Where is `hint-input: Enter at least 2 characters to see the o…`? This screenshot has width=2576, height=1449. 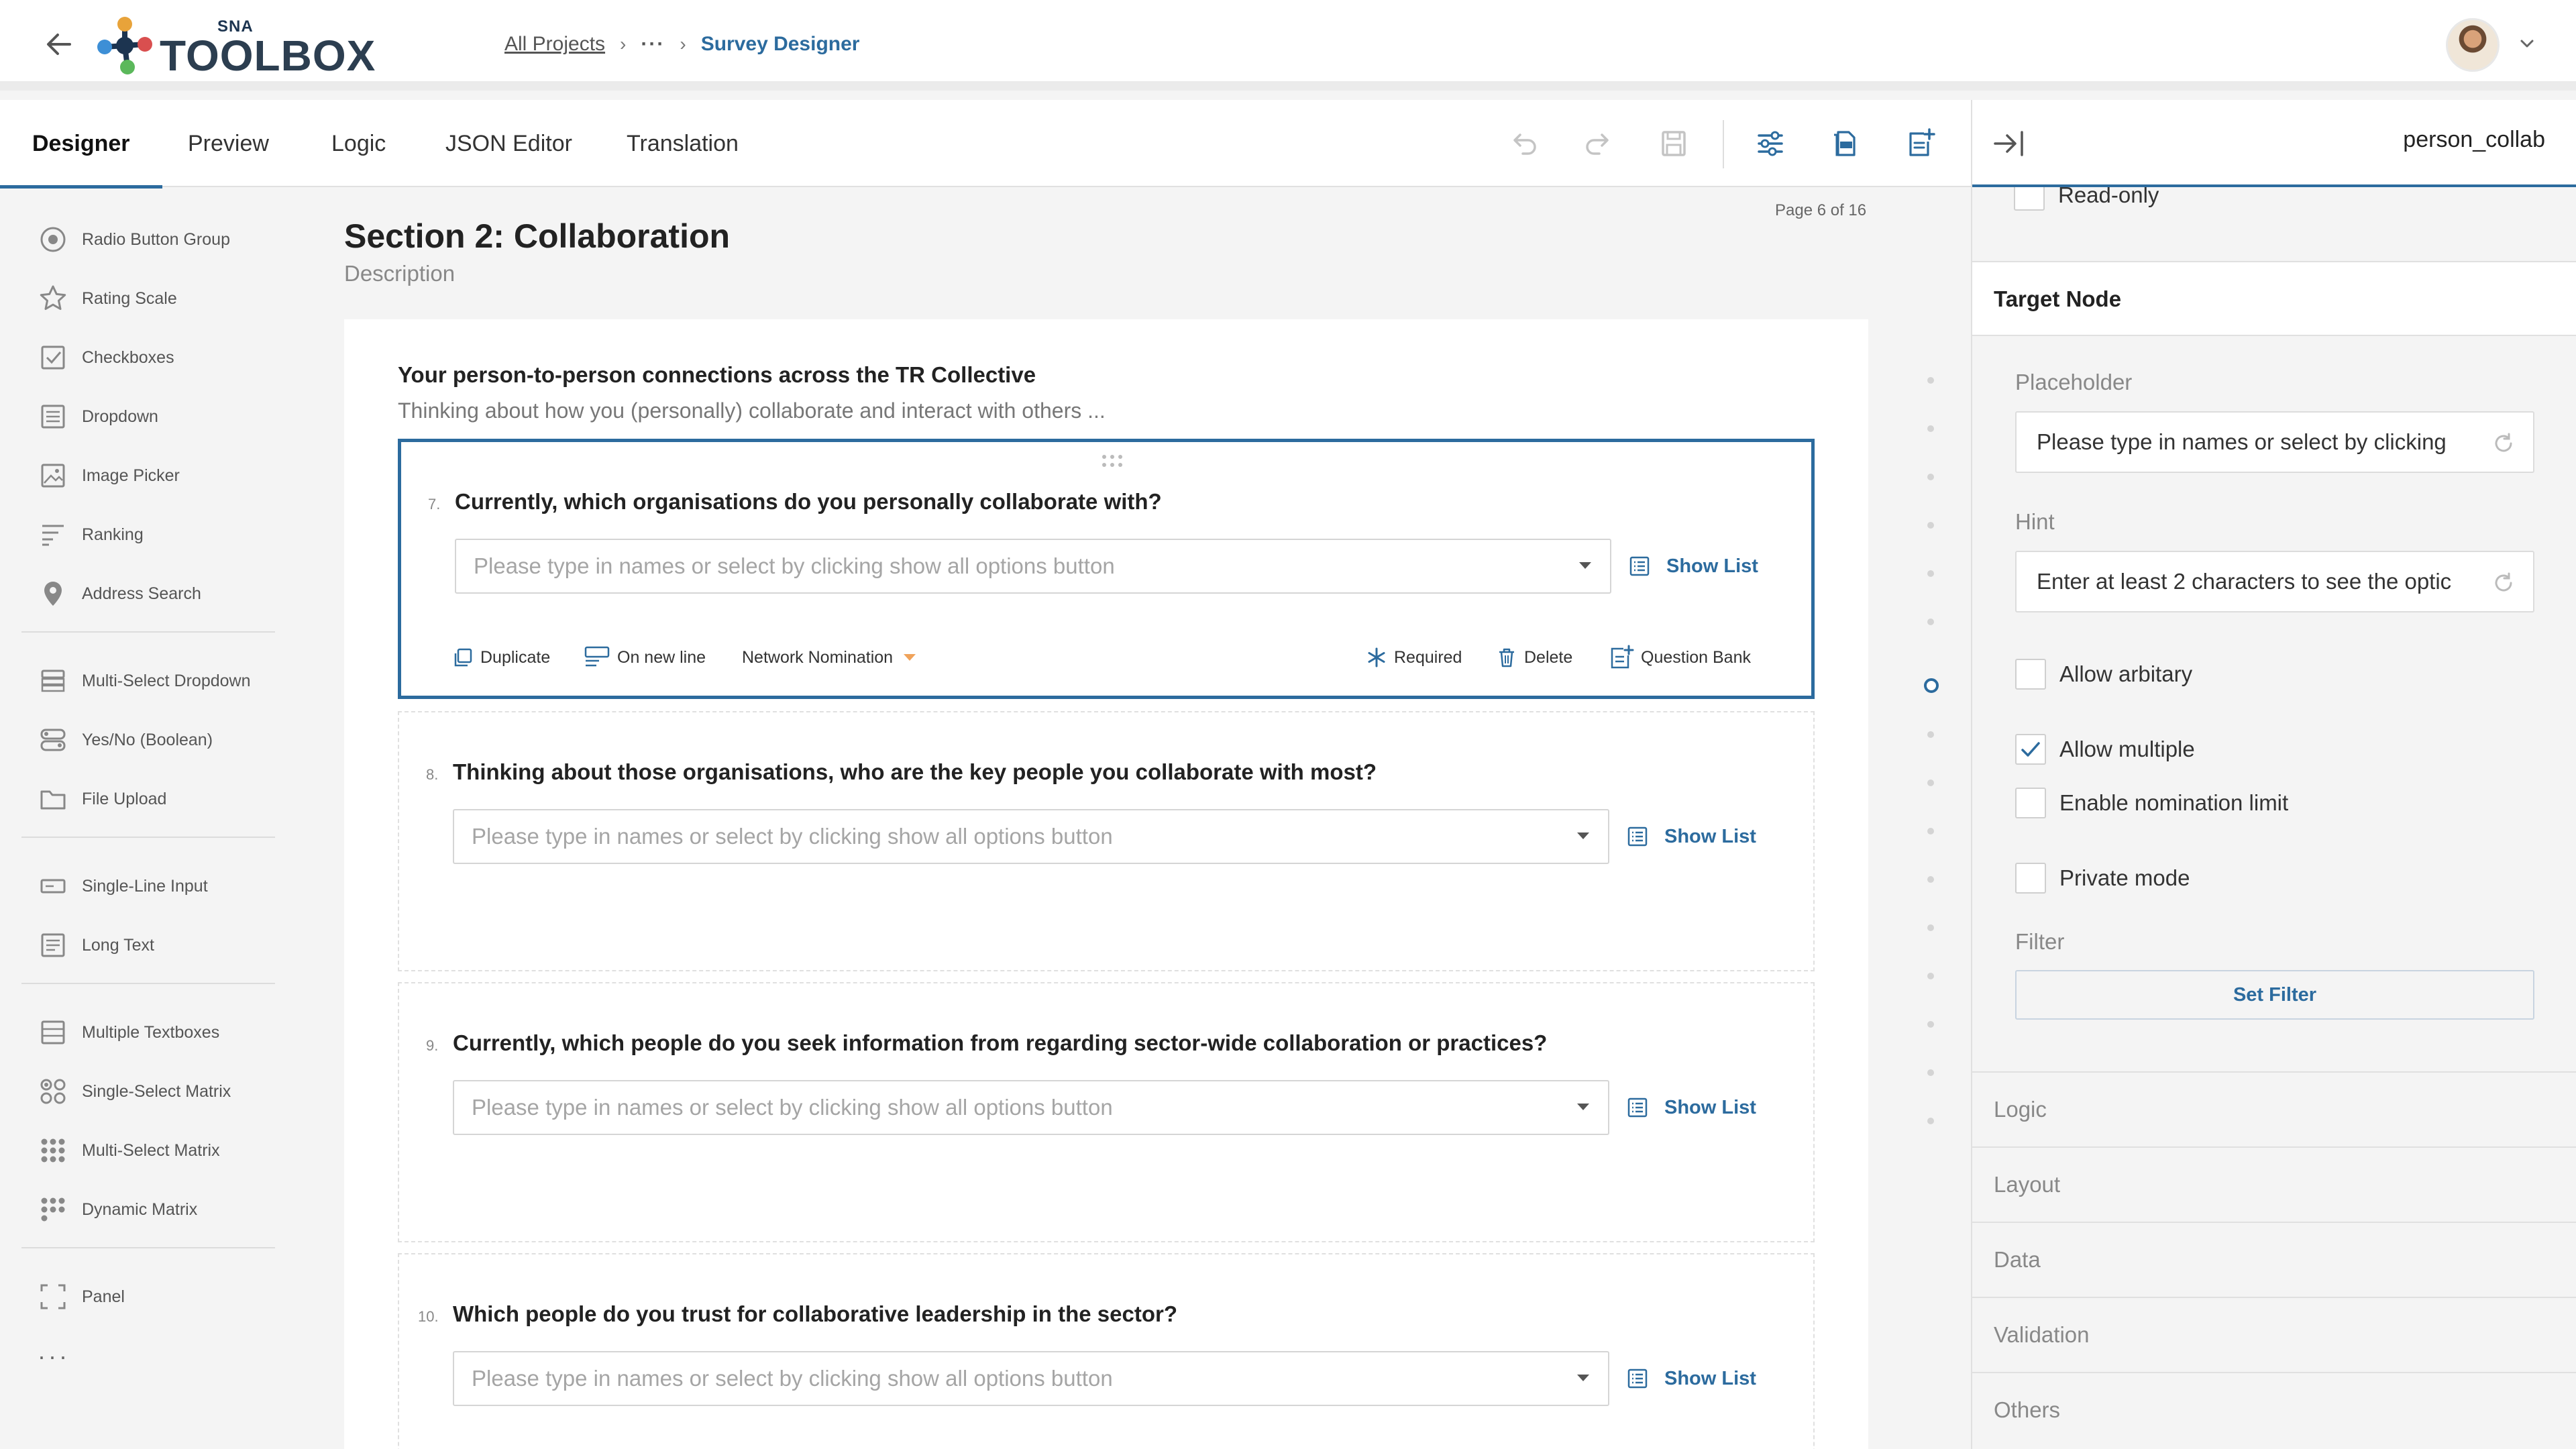
hint-input: Enter at least 2 characters to see the o… is located at coordinates (2274, 581).